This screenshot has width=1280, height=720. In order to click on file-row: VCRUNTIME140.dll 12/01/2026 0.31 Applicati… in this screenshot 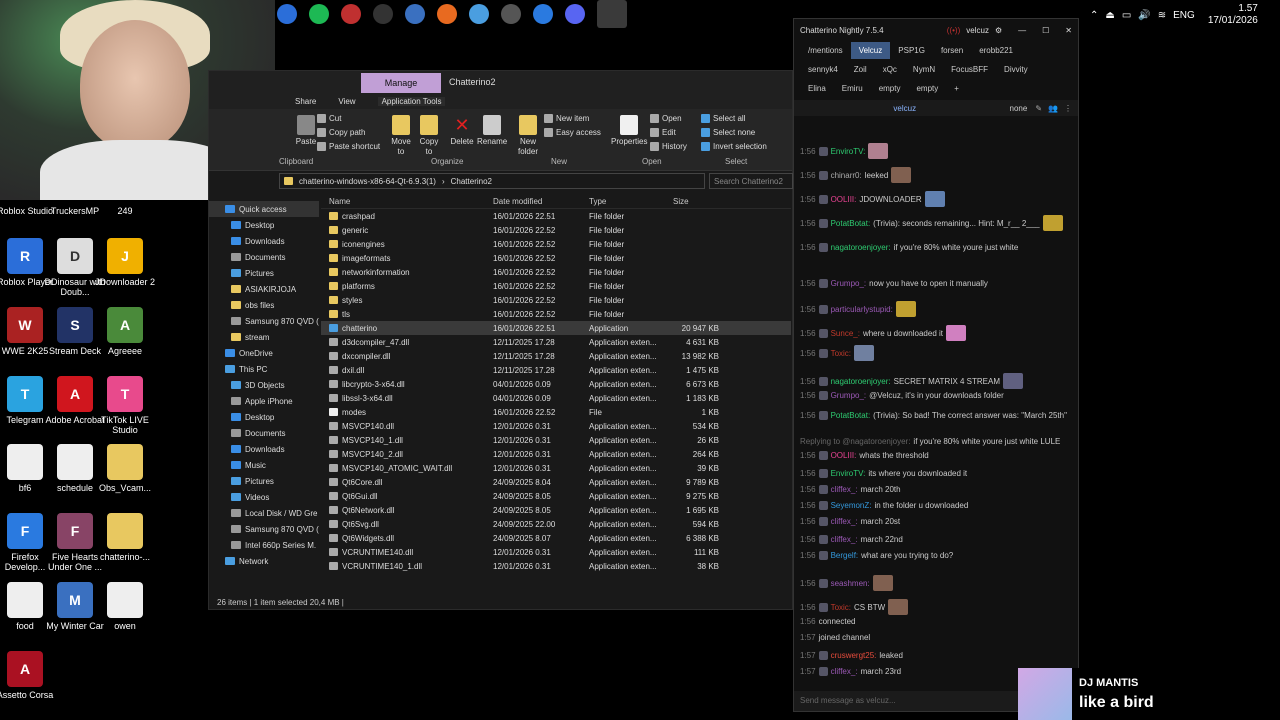, I will do `click(556, 552)`.